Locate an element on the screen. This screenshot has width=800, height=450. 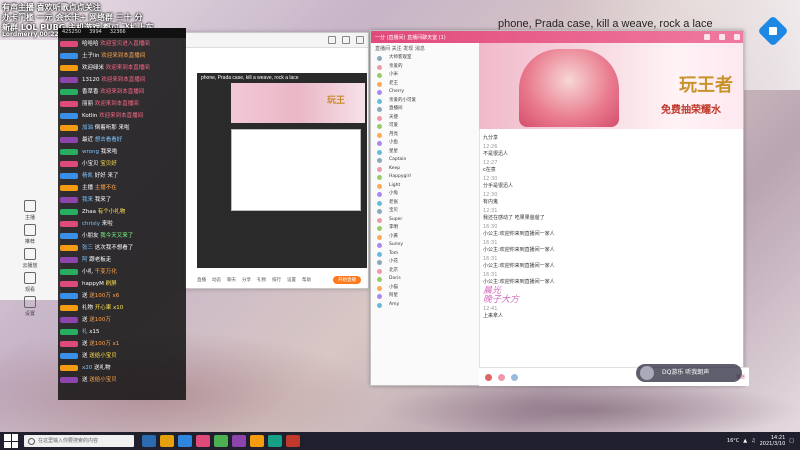
chat-username: 欢迎绿米 is located at coordinates (93, 68).